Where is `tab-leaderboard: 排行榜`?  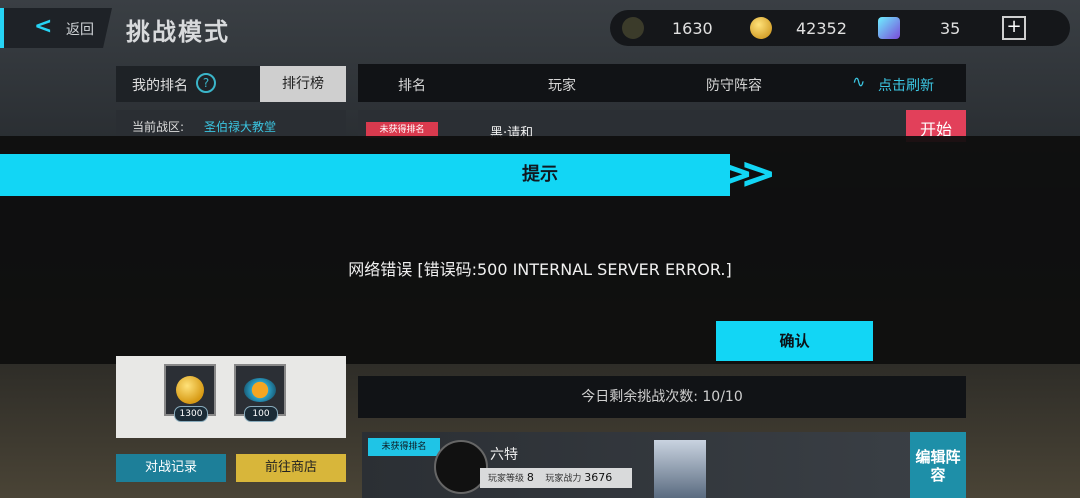
tab-leaderboard: 排行榜 is located at coordinates (303, 84).